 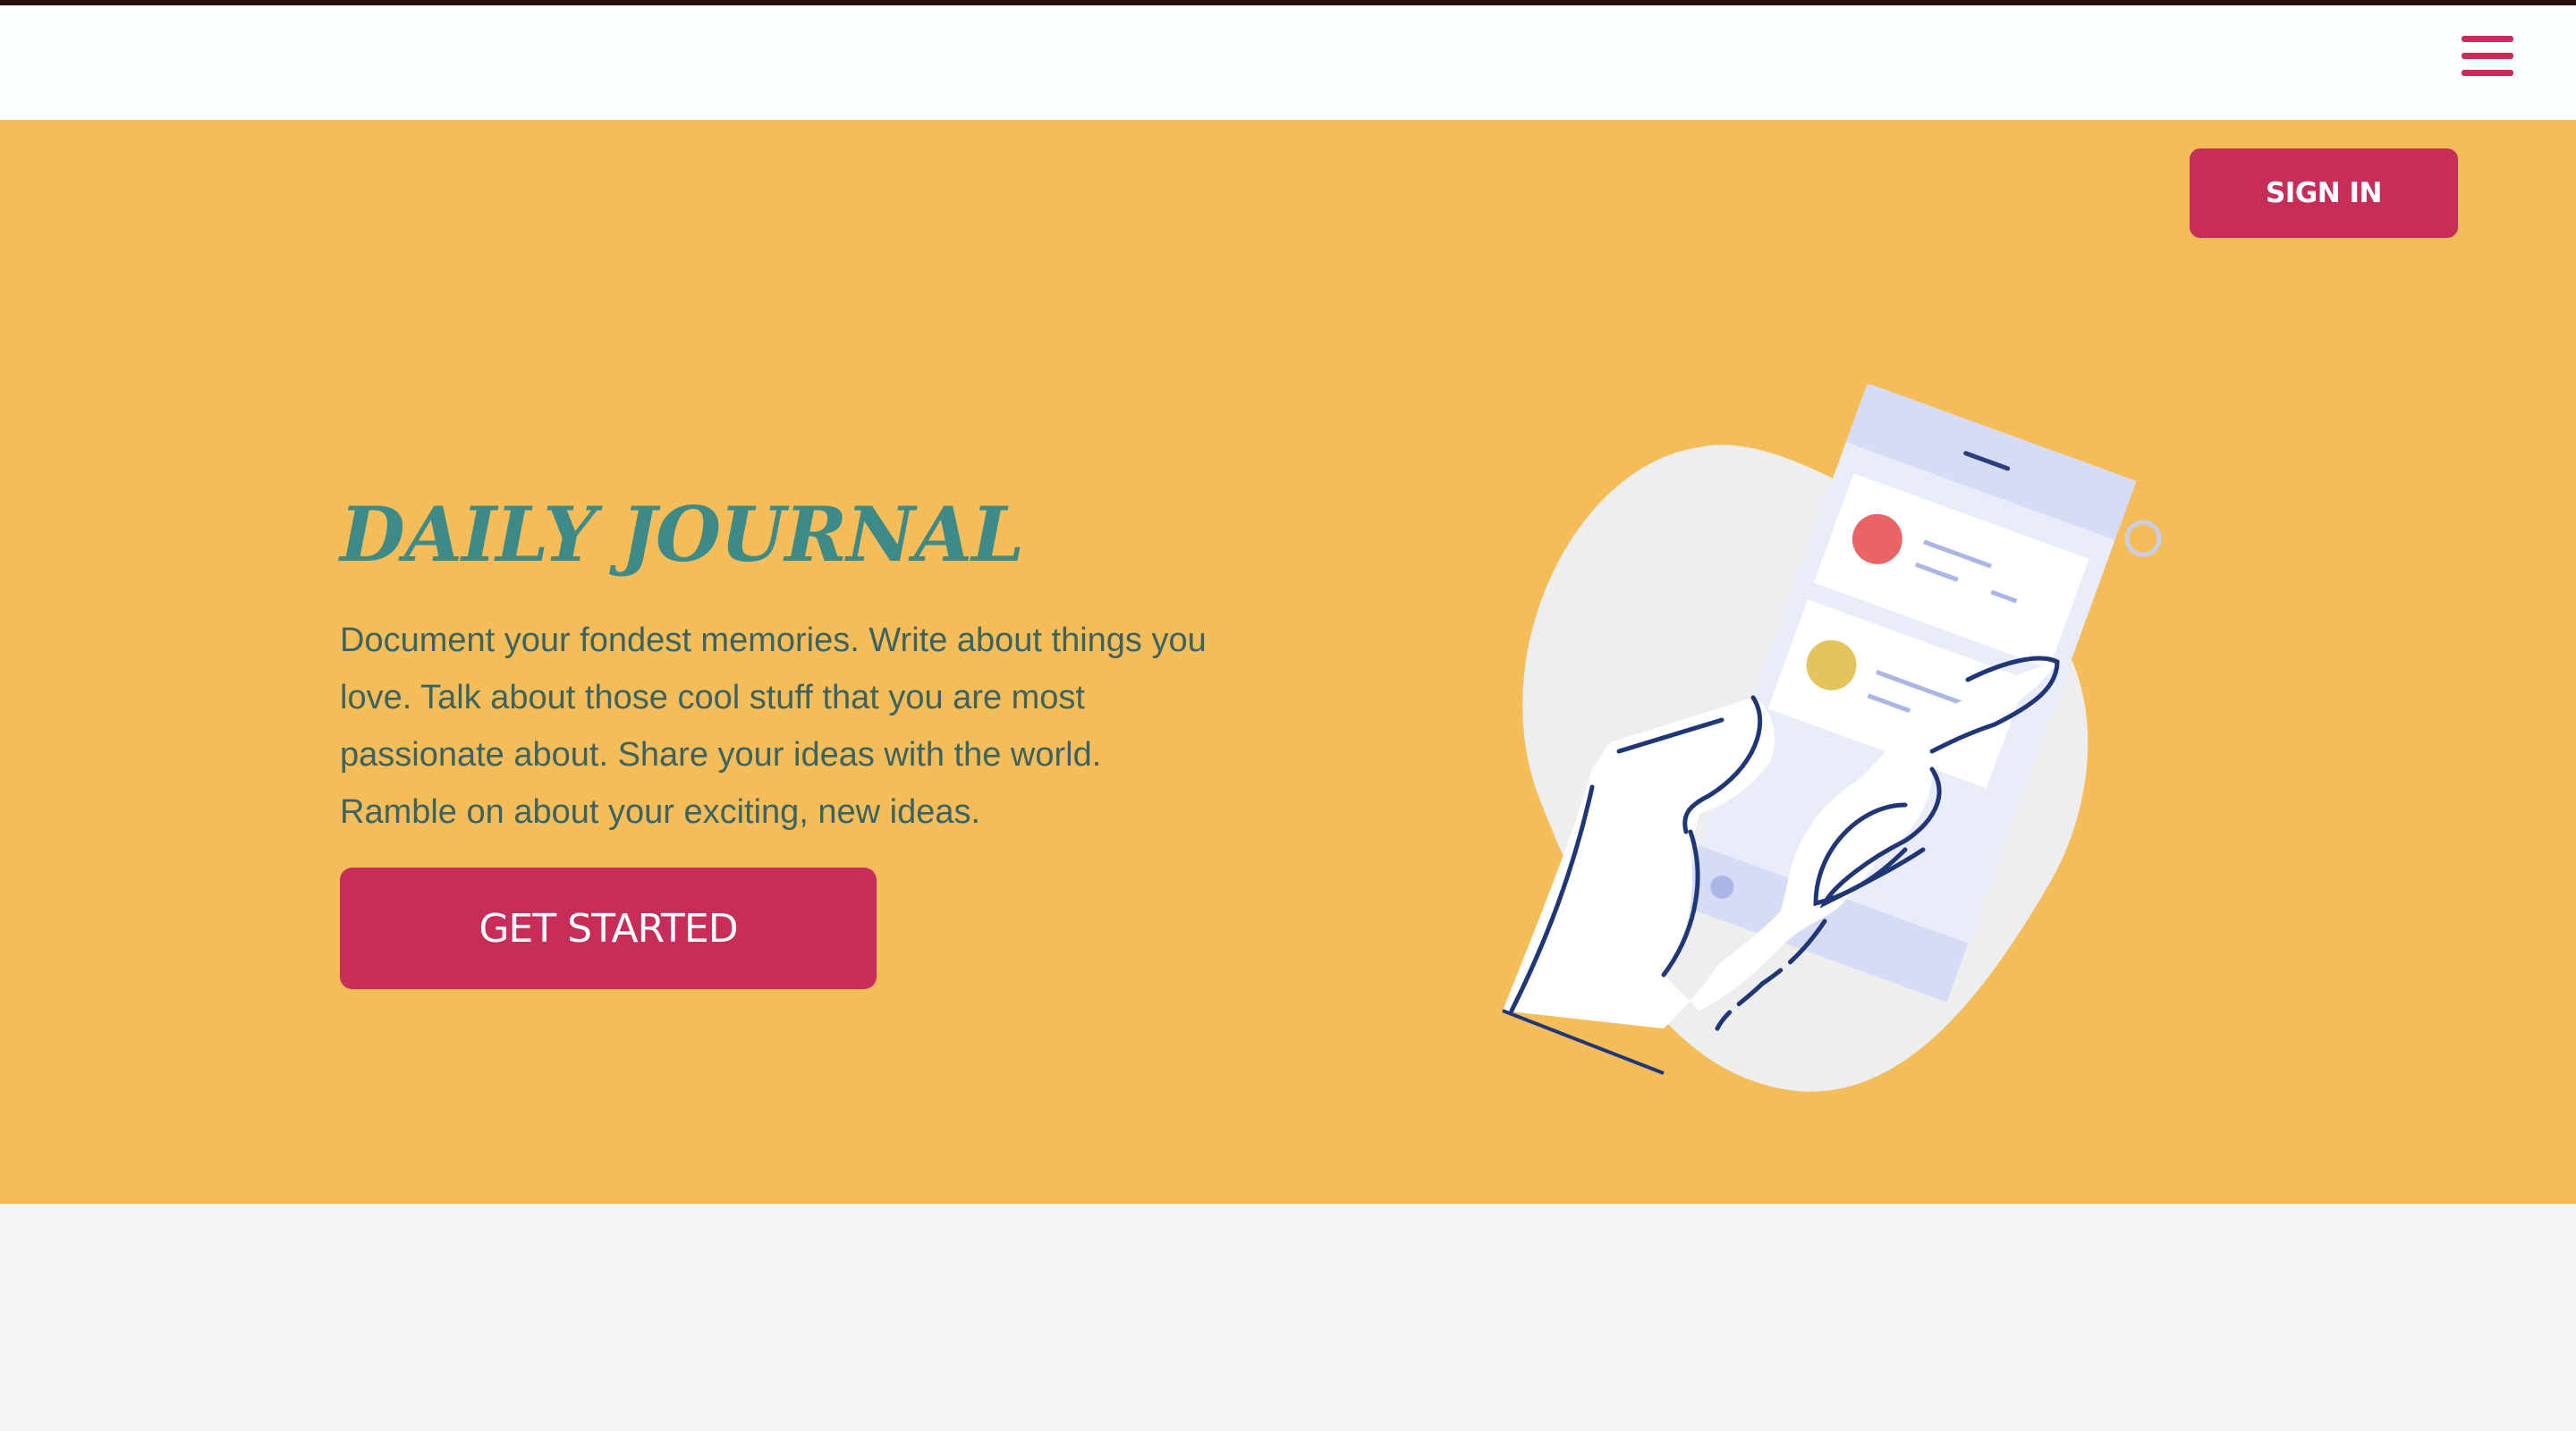 What do you see at coordinates (682, 535) in the screenshot?
I see `page-title: DAILY JOURNAL` at bounding box center [682, 535].